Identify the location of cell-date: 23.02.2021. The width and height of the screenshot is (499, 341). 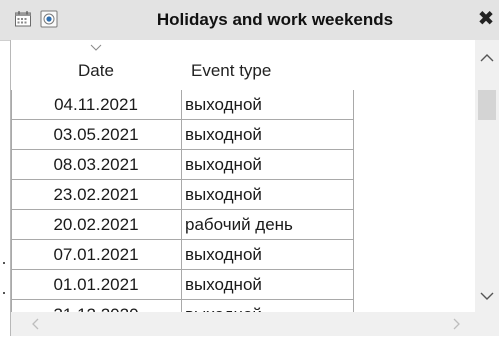
(96, 194).